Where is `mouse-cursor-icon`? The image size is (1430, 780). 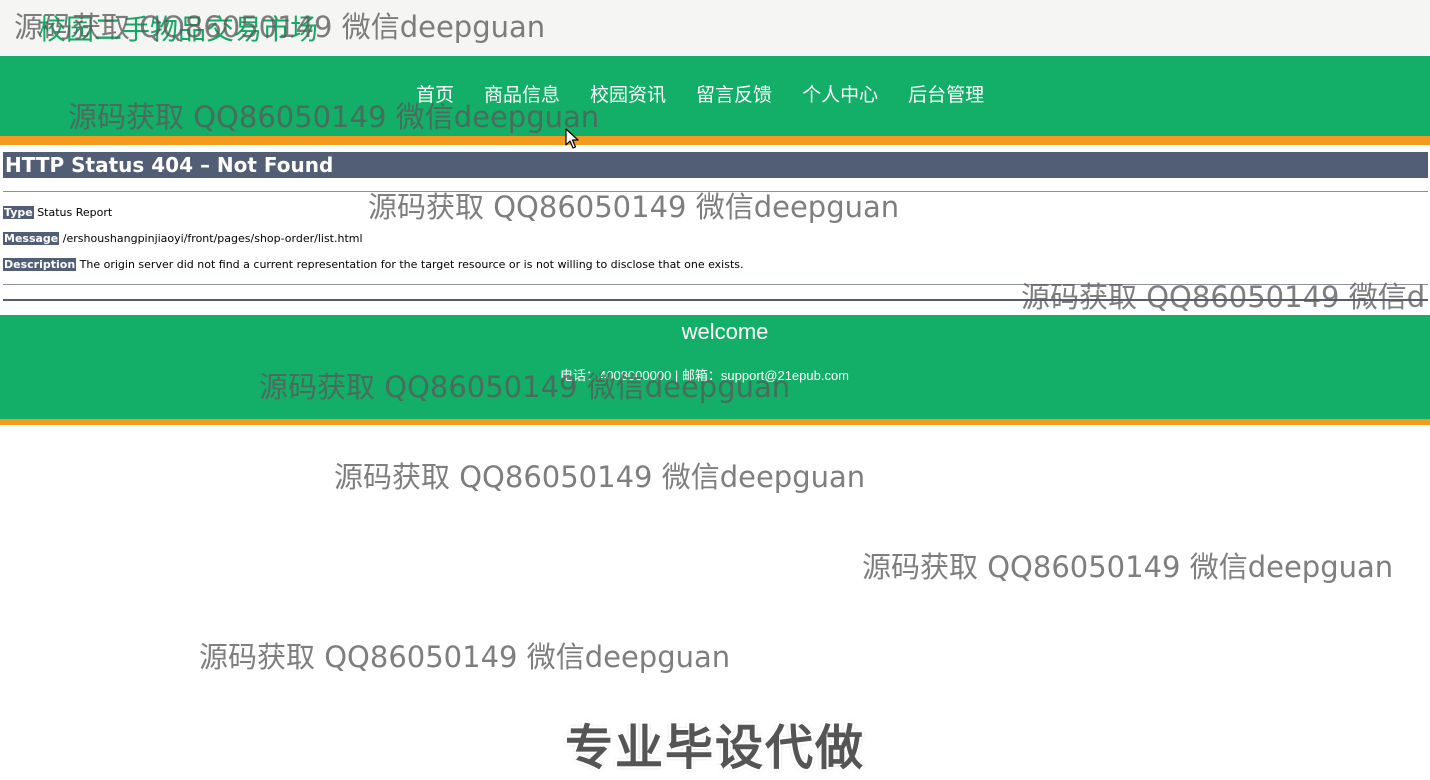 mouse-cursor-icon is located at coordinates (572, 138).